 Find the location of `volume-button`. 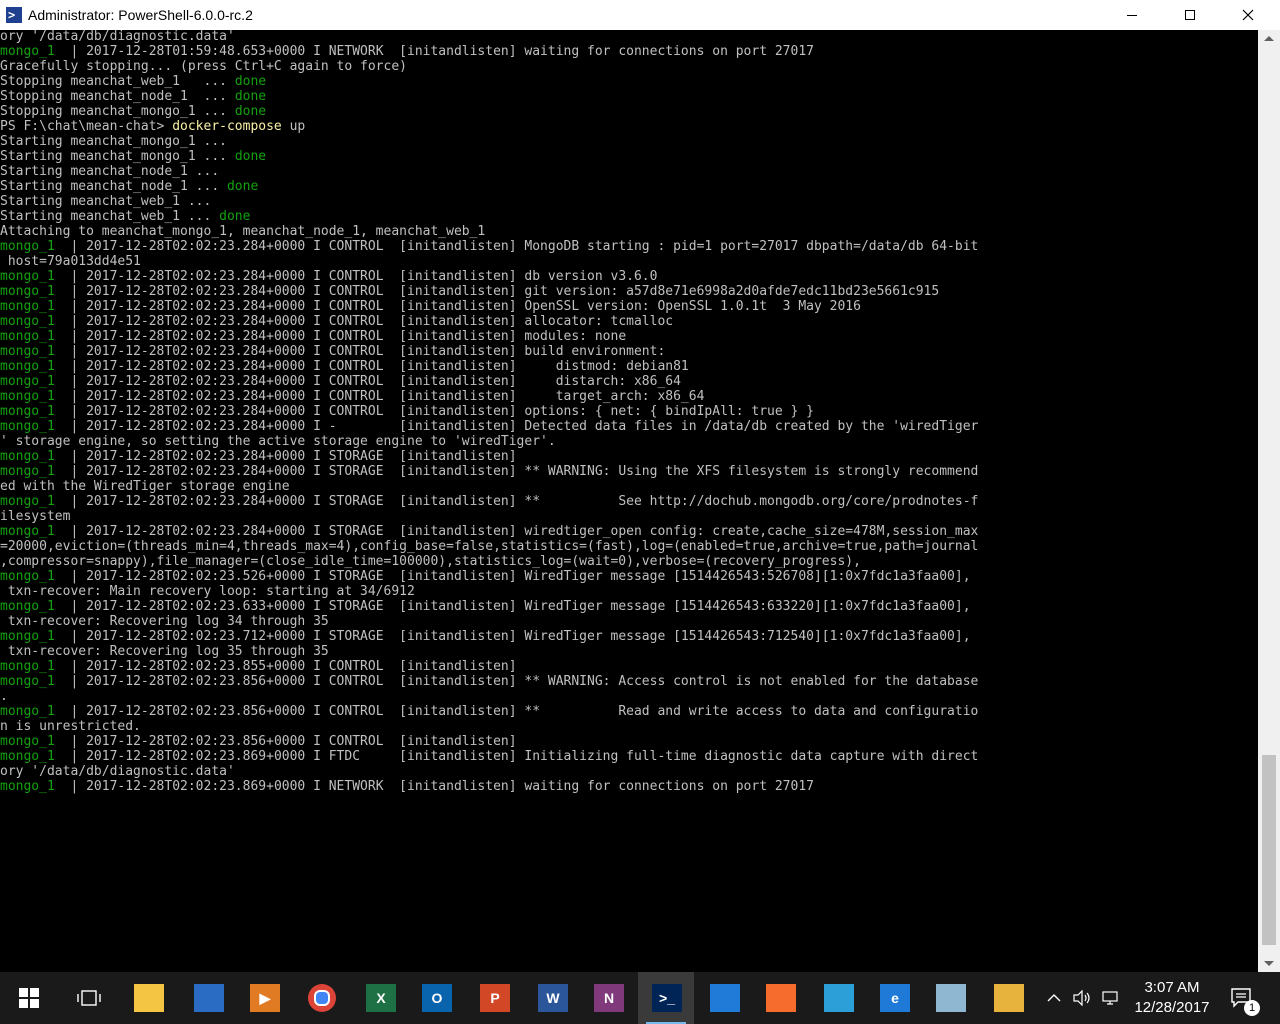

volume-button is located at coordinates (1082, 998).